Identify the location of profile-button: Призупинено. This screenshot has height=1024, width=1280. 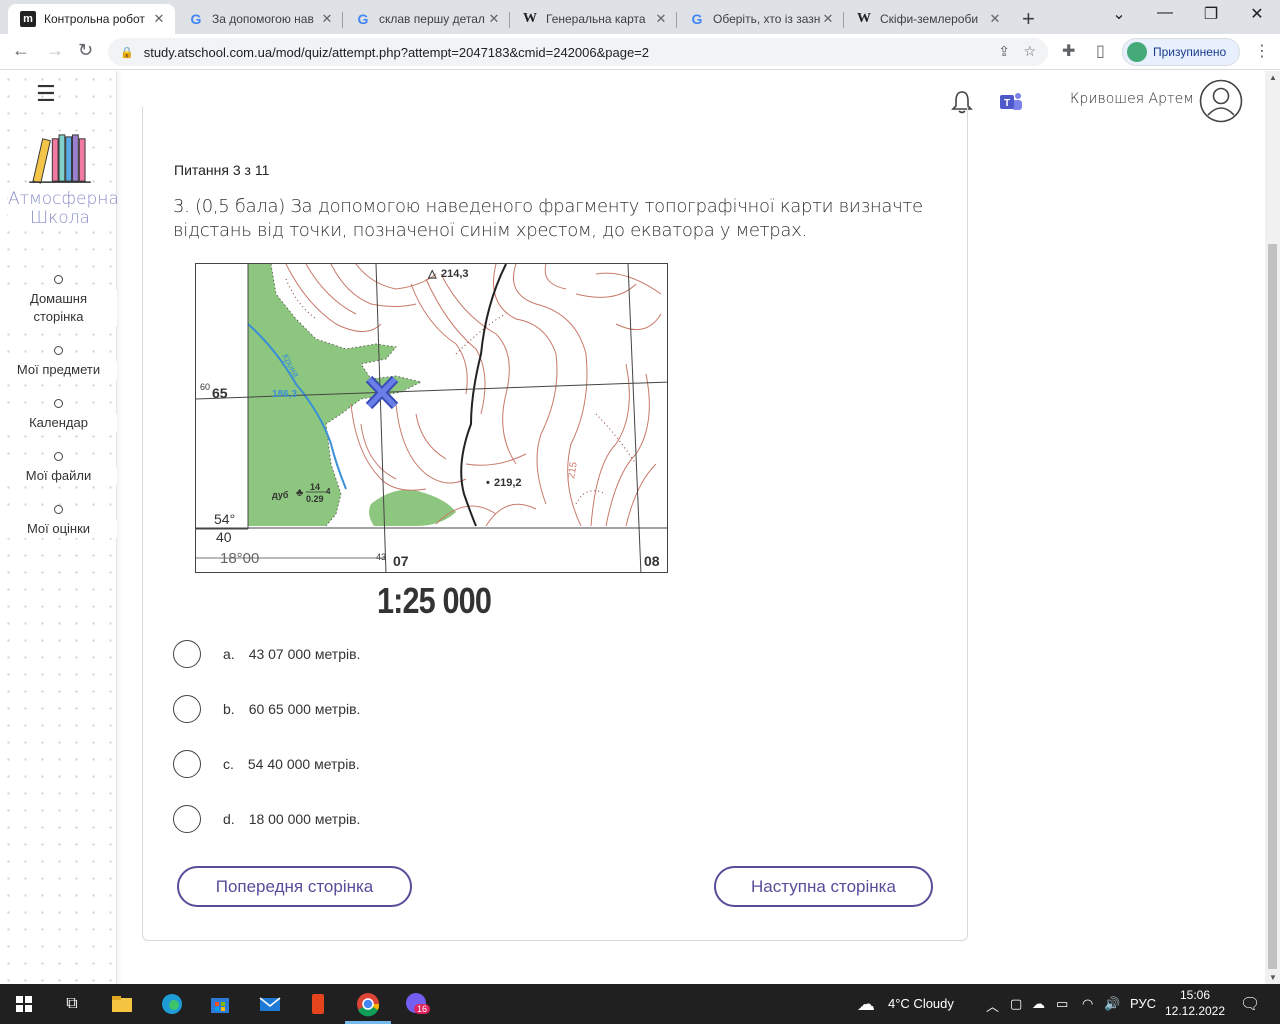
(1181, 52).